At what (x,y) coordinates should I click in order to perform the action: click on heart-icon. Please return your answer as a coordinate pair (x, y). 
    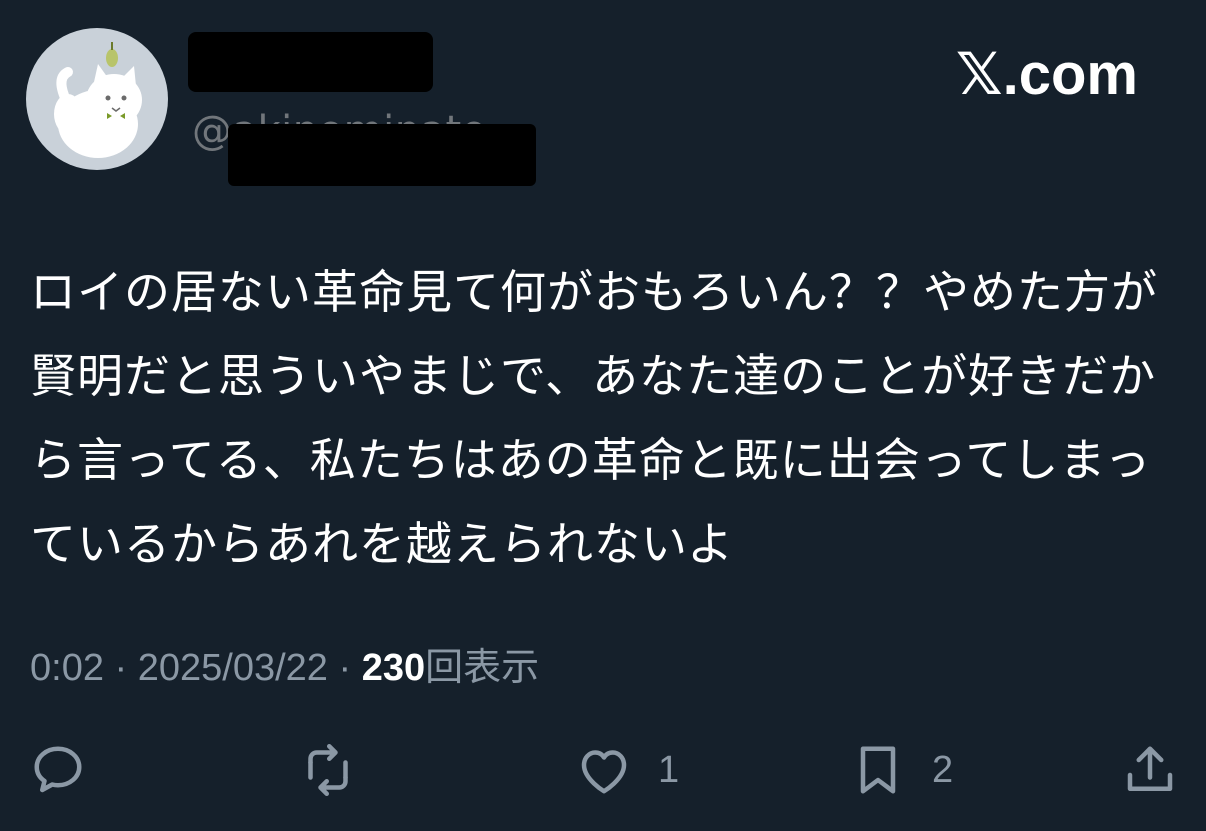
    Looking at the image, I should click on (604, 772).